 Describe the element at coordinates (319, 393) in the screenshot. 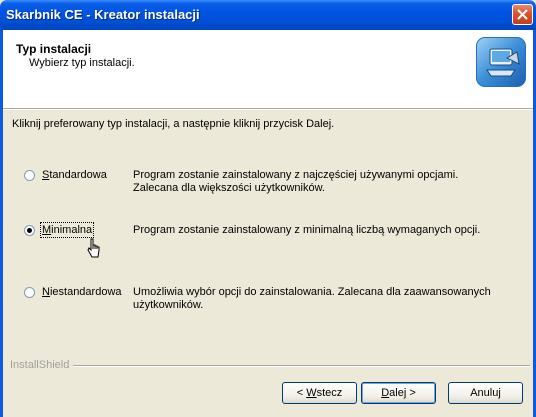

I see `back-button: < Wstecz` at that location.